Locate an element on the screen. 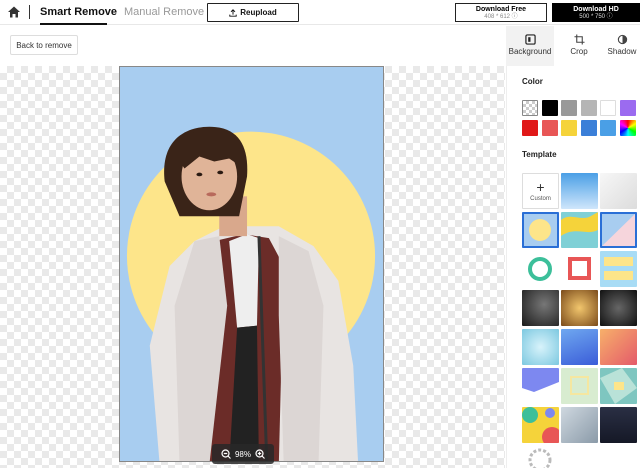 The image size is (640, 468). sub-toolbar: Back to remove Background Crop Shadow is located at coordinates (320, 46).